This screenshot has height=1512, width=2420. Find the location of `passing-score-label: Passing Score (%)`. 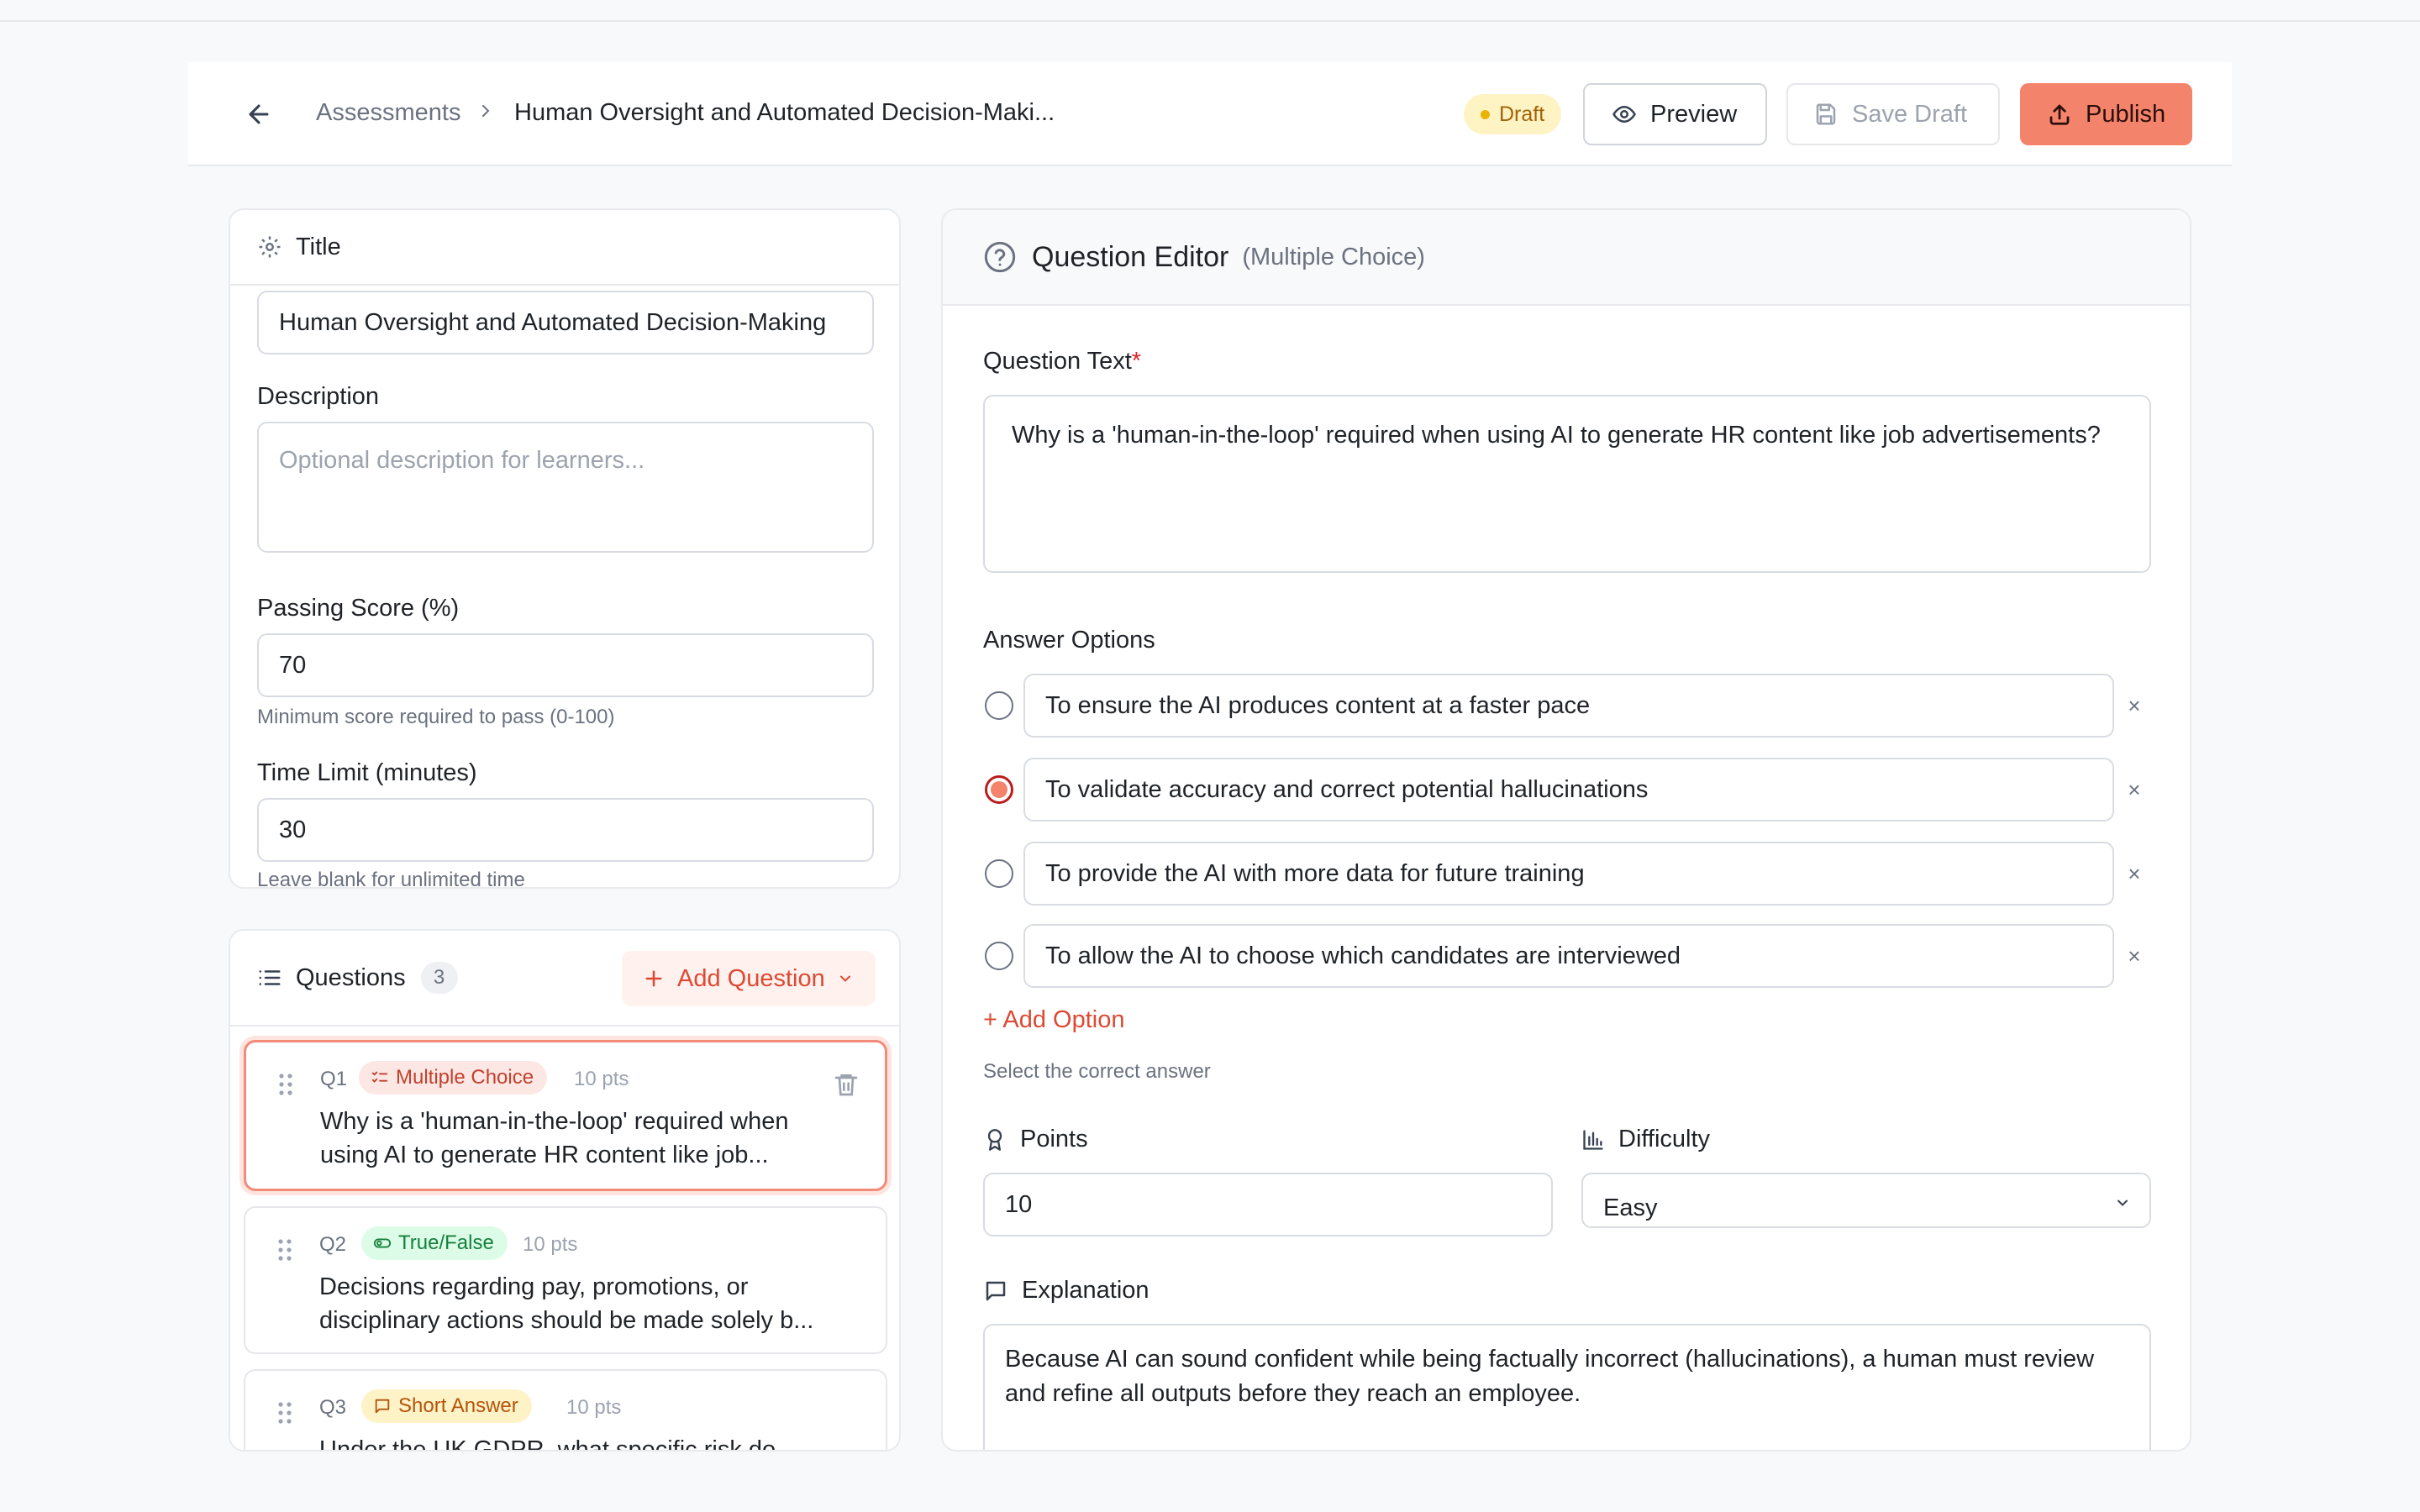

passing-score-label: Passing Score (%) is located at coordinates (359, 608).